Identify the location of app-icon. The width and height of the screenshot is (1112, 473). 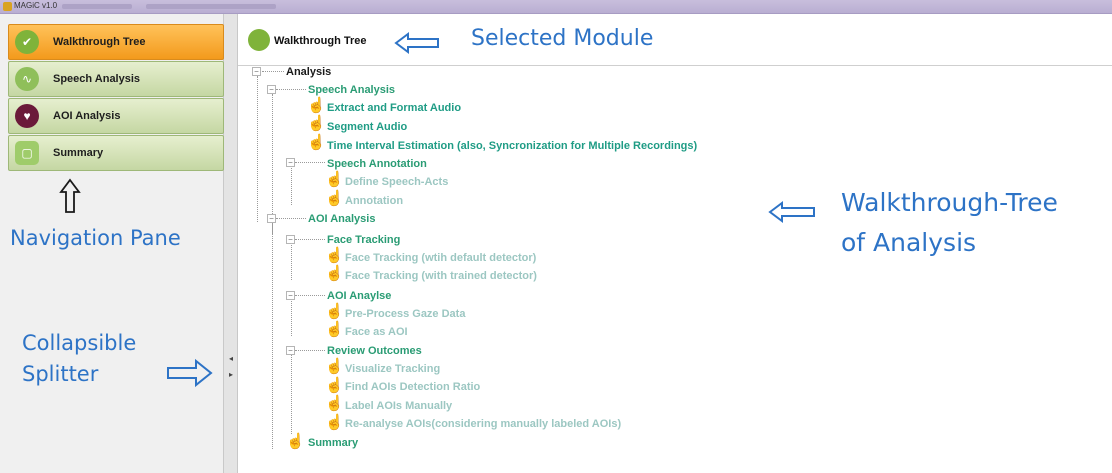
(7, 6).